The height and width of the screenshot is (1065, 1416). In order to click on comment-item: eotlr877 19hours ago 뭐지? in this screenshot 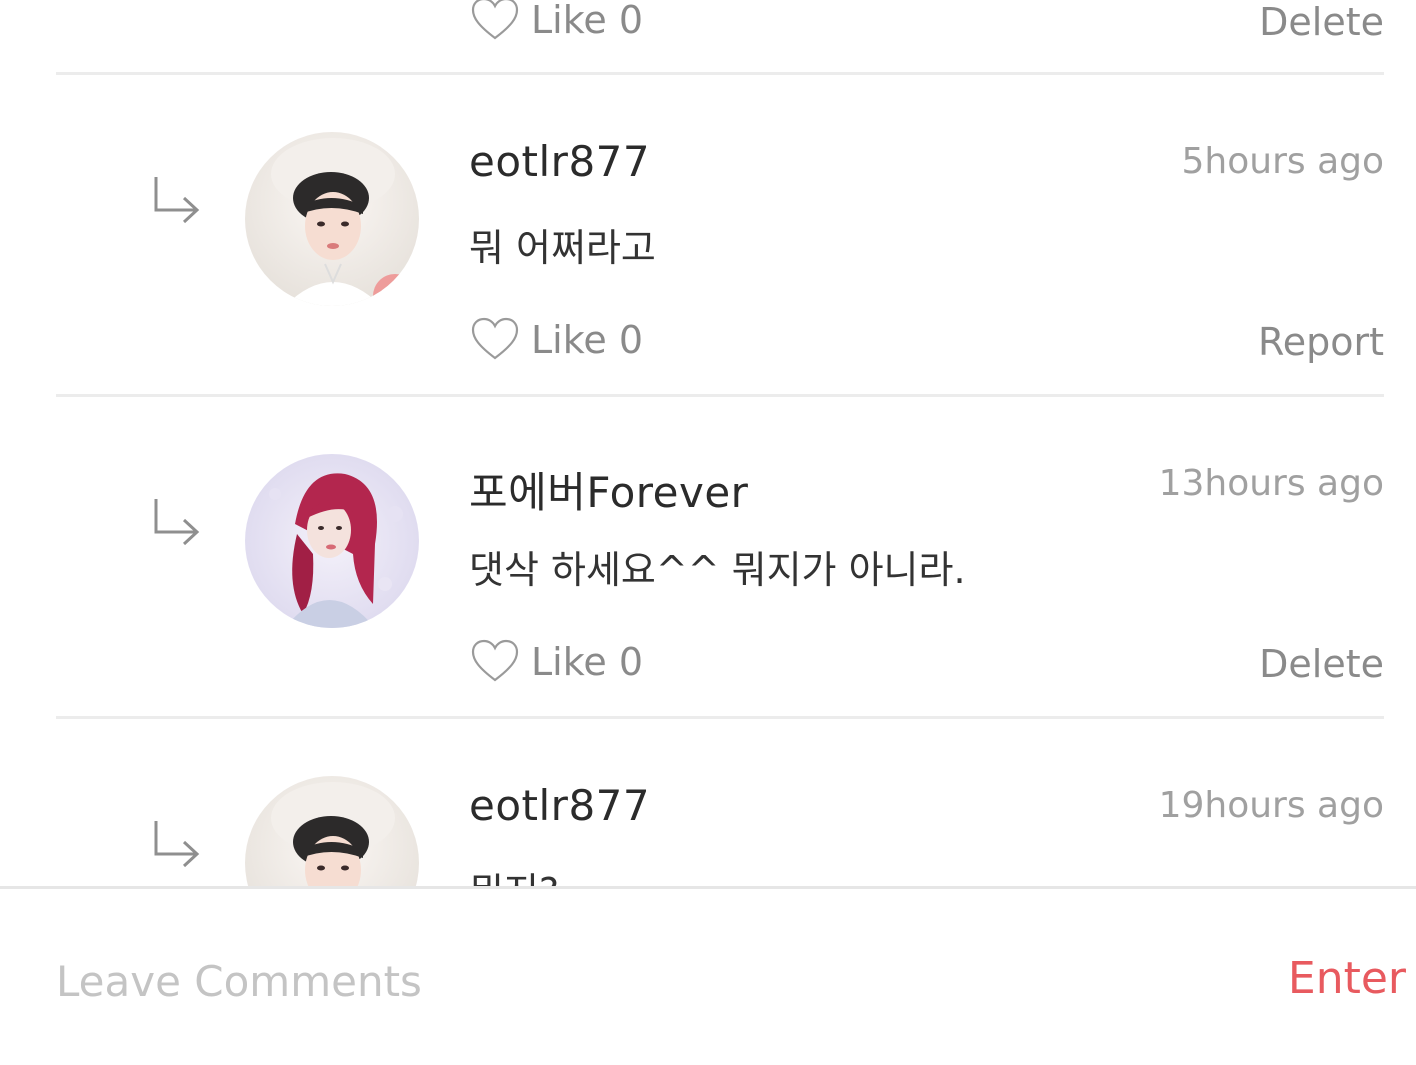, I will do `click(720, 803)`.